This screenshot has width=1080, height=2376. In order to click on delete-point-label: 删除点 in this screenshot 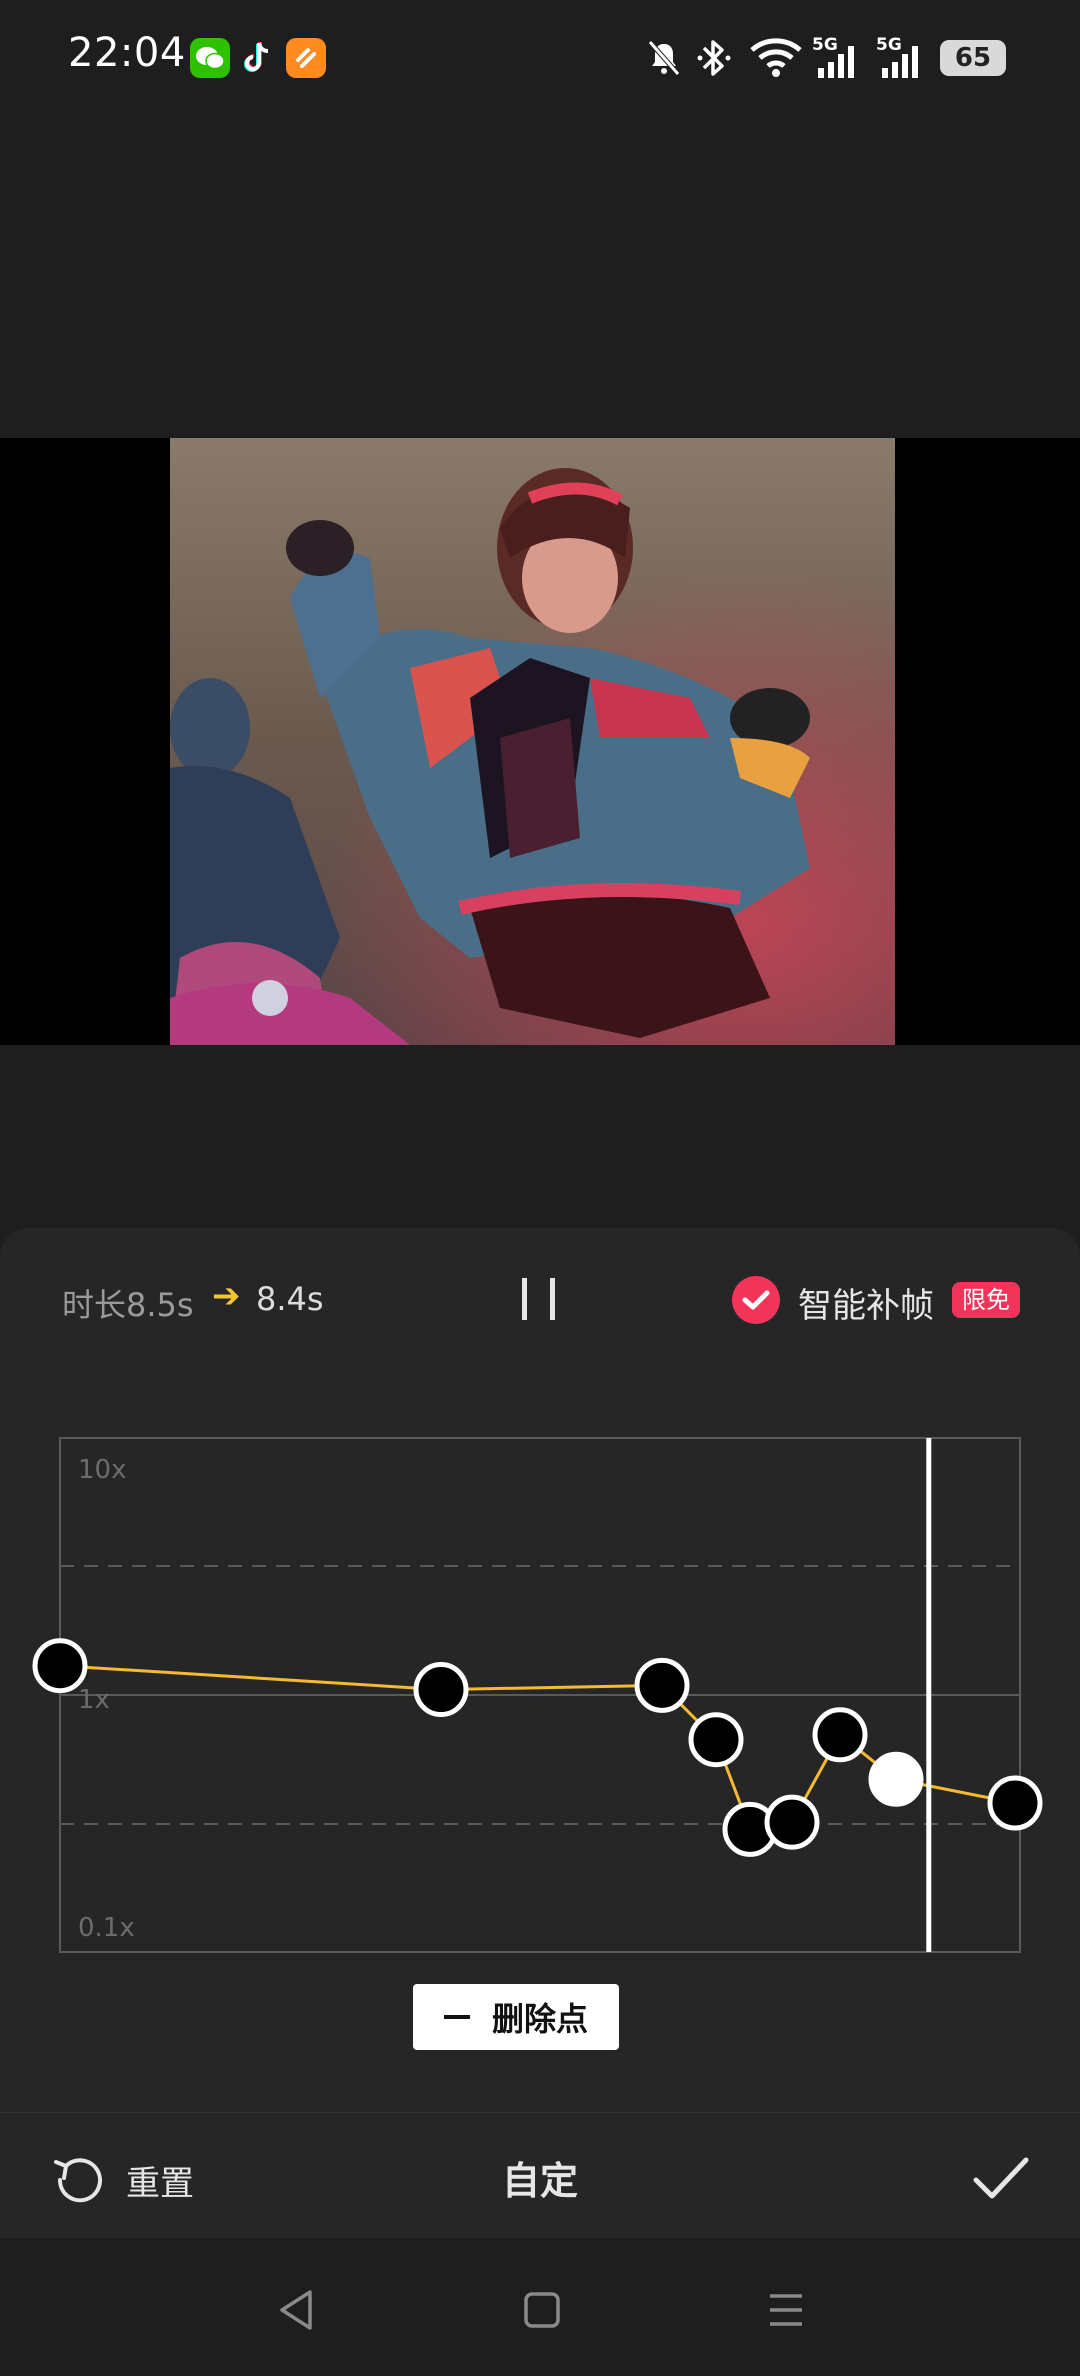, I will do `click(539, 2019)`.